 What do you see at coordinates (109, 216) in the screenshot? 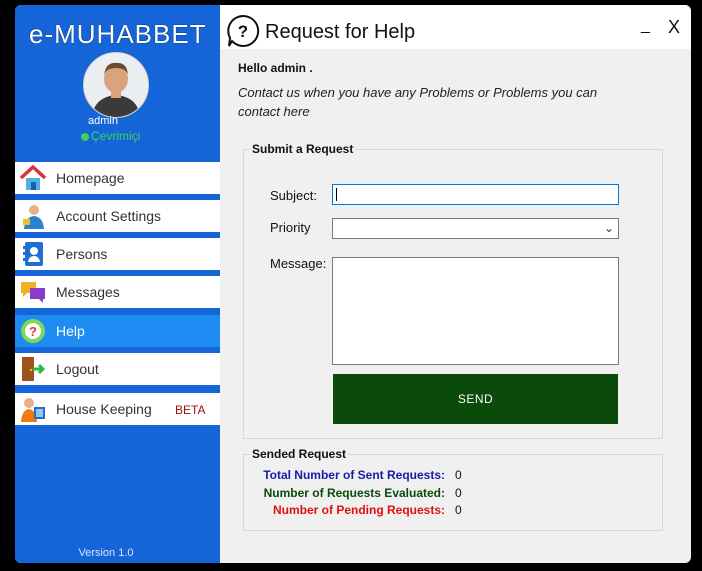
I see `sidebar-item-label: Account Settings` at bounding box center [109, 216].